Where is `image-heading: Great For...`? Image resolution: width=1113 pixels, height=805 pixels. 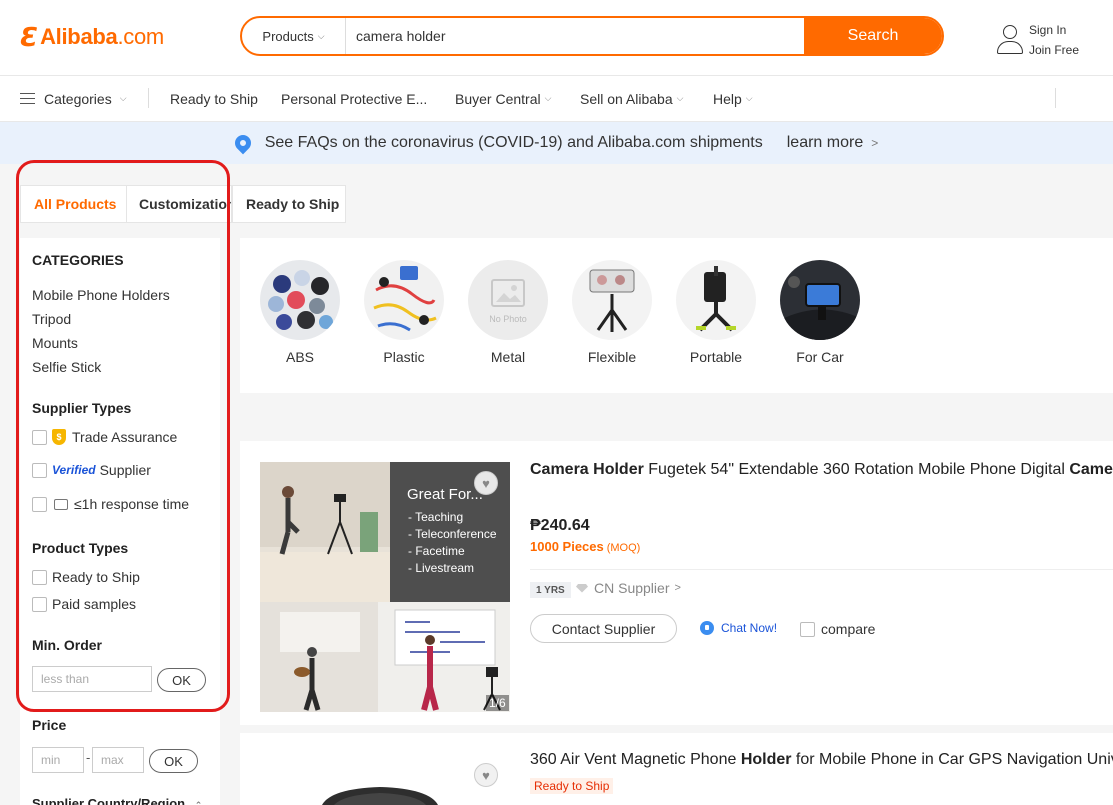
image-heading: Great For... is located at coordinates (445, 494).